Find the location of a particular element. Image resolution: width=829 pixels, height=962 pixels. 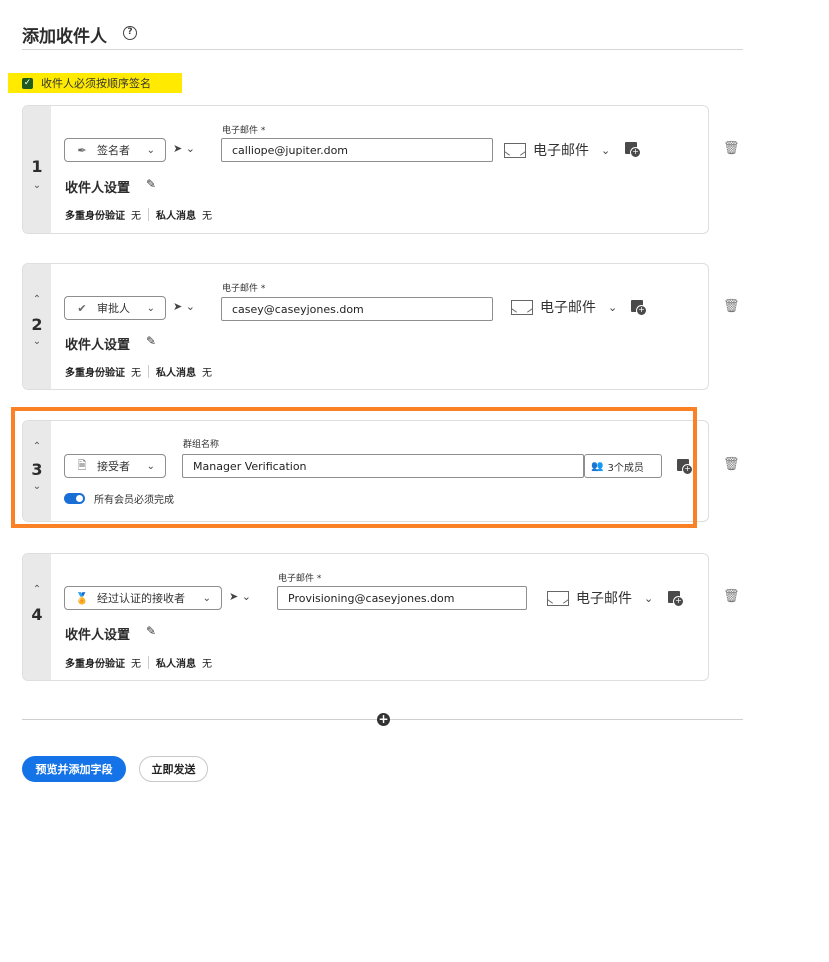

role-label: 审批人 is located at coordinates (113, 308).